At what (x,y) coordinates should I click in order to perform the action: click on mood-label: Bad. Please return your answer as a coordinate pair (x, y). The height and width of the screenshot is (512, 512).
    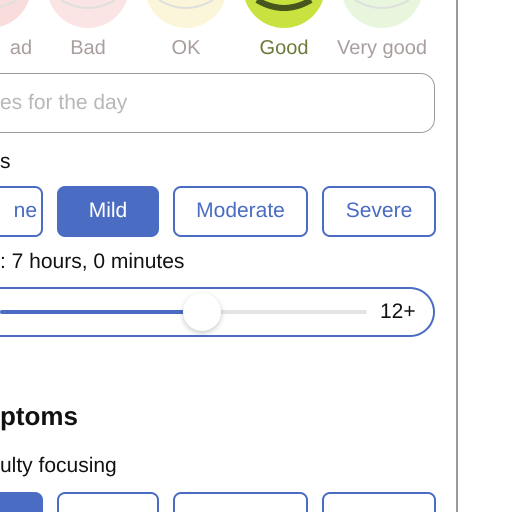
    Looking at the image, I should click on (88, 48).